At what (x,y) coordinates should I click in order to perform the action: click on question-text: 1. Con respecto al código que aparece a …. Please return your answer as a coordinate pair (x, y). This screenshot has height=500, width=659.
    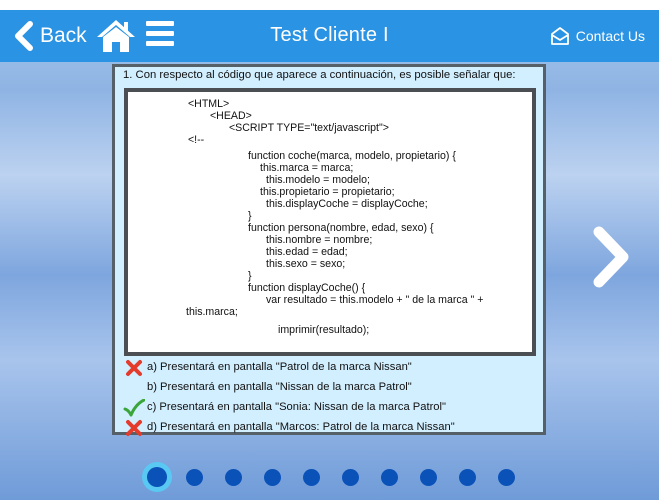
    Looking at the image, I should click on (319, 75).